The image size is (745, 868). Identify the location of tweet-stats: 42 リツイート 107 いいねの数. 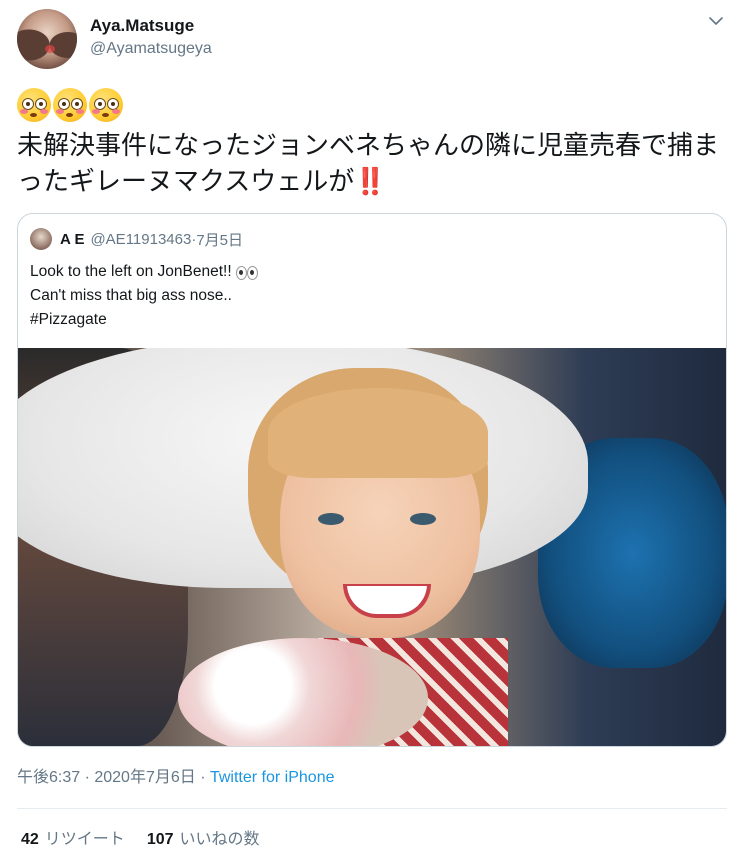
(140, 840).